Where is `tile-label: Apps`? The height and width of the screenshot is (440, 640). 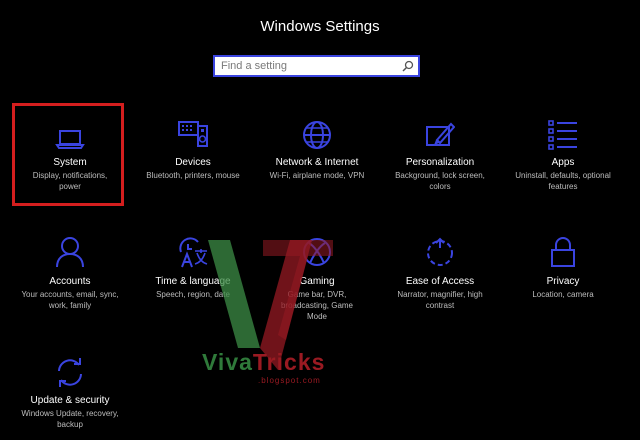 tile-label: Apps is located at coordinates (563, 162).